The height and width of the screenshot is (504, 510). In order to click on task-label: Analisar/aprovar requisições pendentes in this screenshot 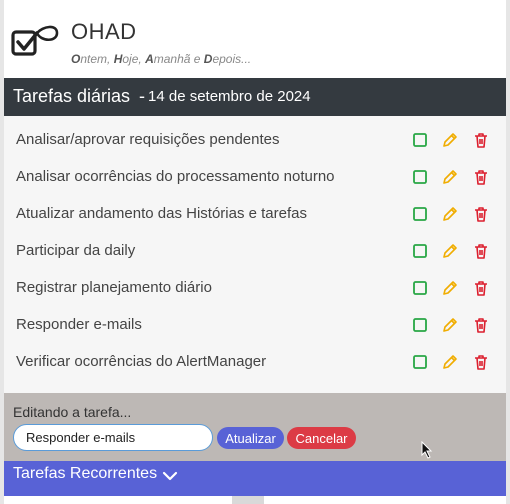, I will do `click(148, 139)`.